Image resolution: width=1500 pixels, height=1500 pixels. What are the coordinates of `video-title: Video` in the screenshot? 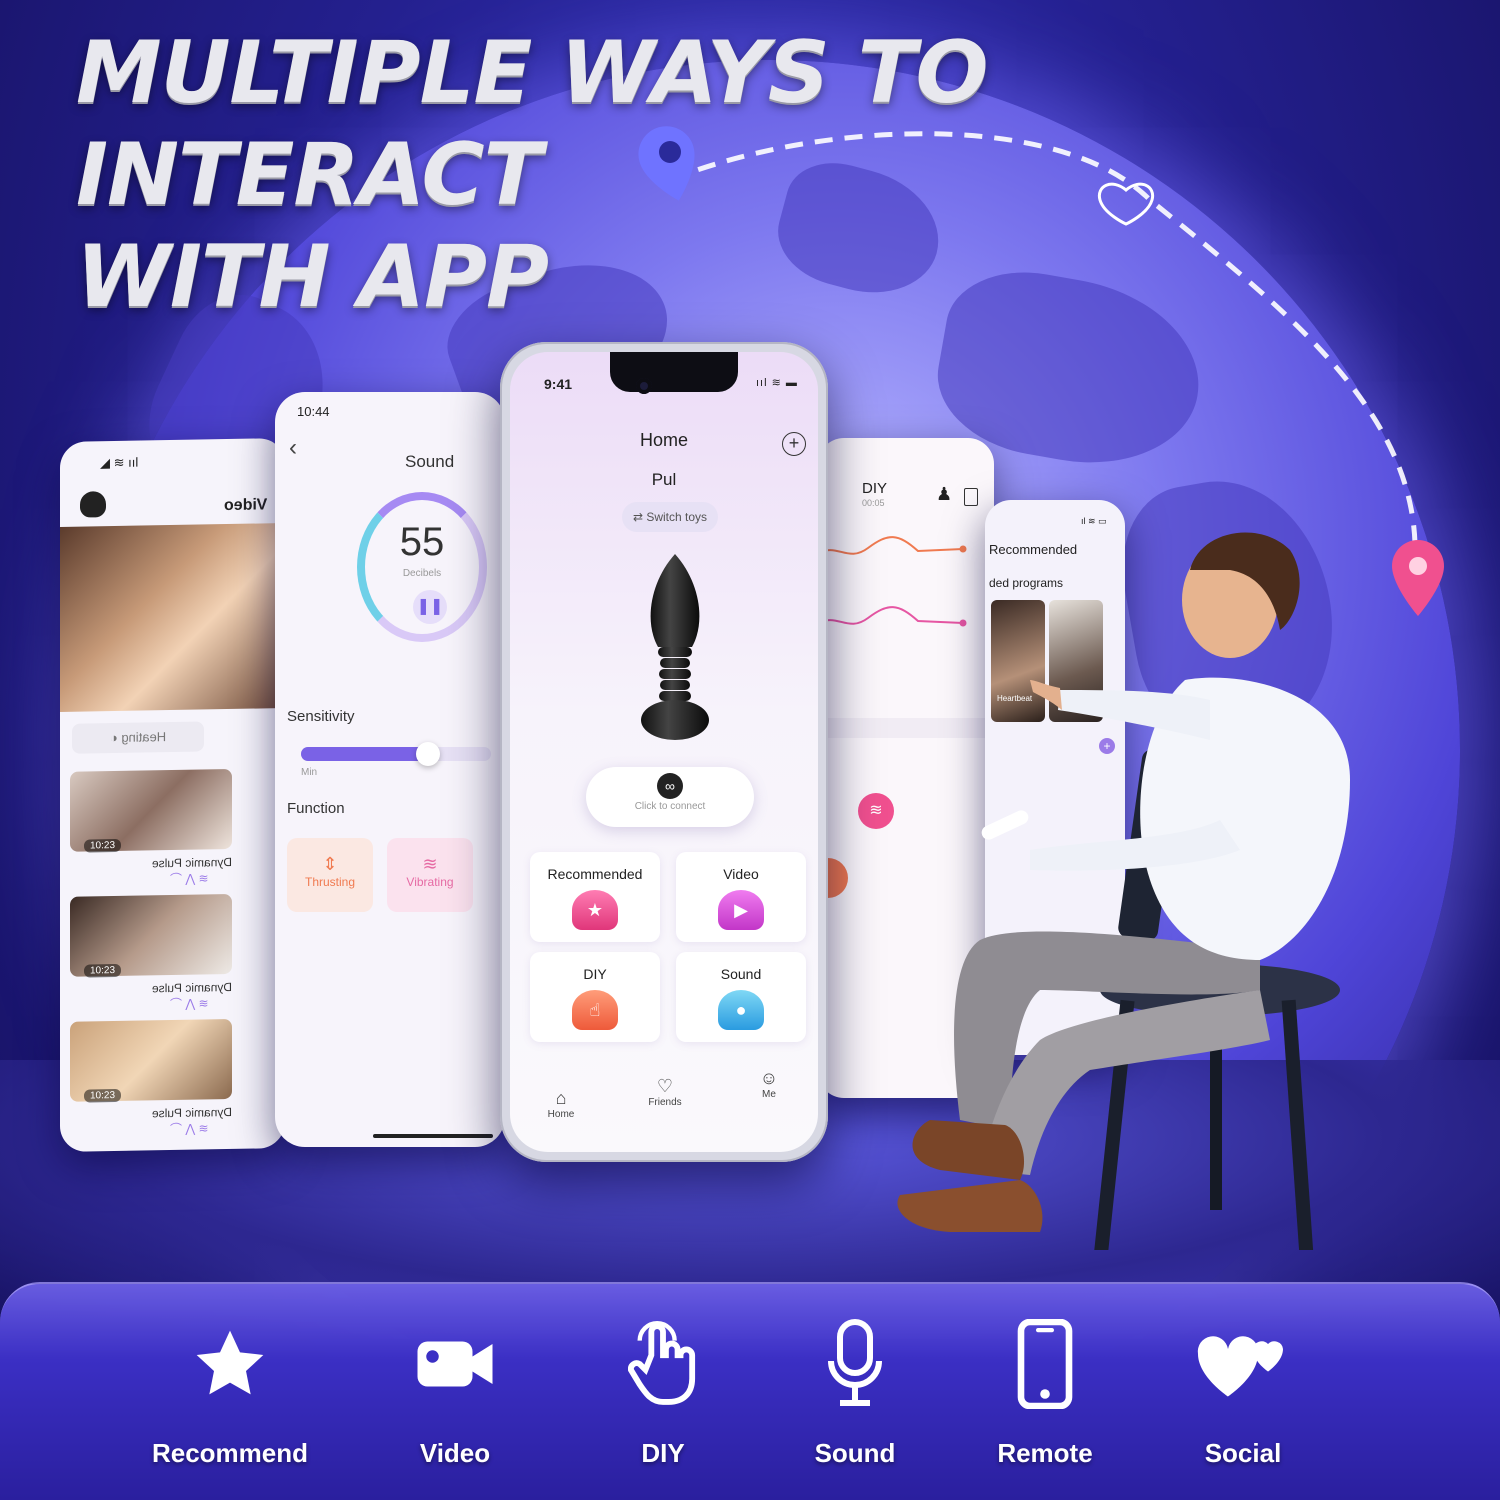 It's located at (245, 505).